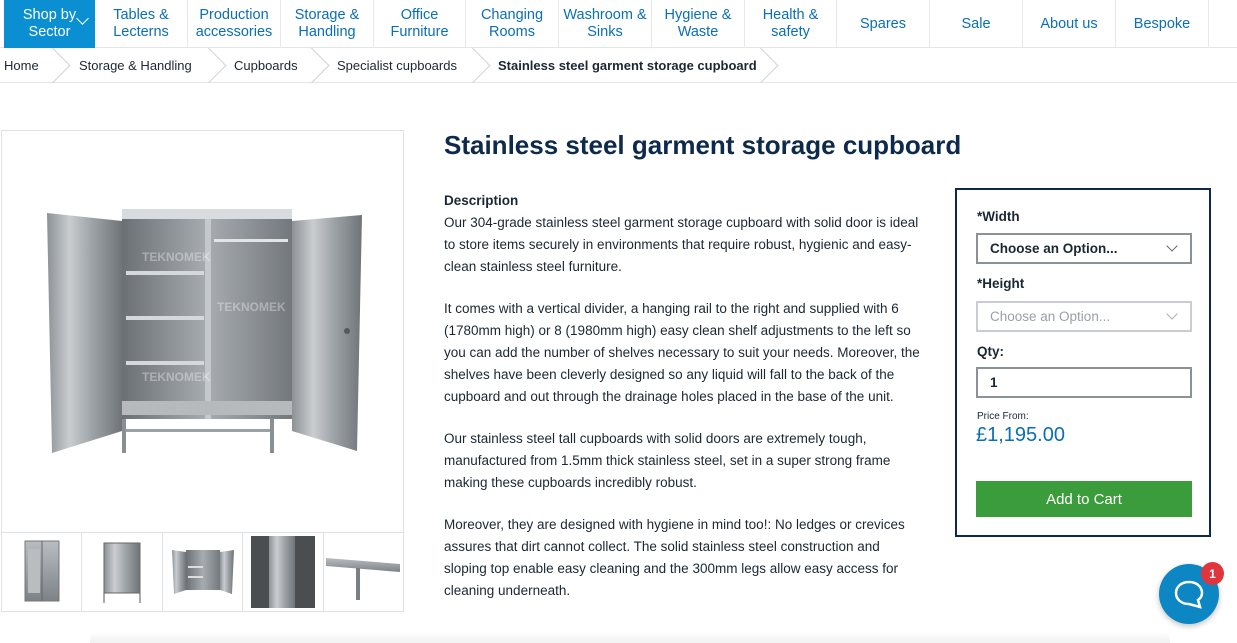  Describe the element at coordinates (1084, 382) in the screenshot. I see `qty-input` at that location.